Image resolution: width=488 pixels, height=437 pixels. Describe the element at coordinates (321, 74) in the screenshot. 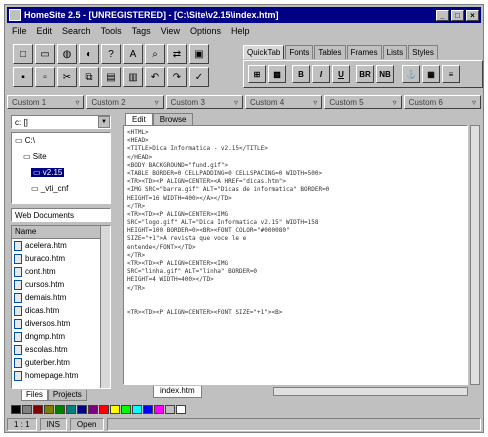

I see `italic-button: I` at that location.